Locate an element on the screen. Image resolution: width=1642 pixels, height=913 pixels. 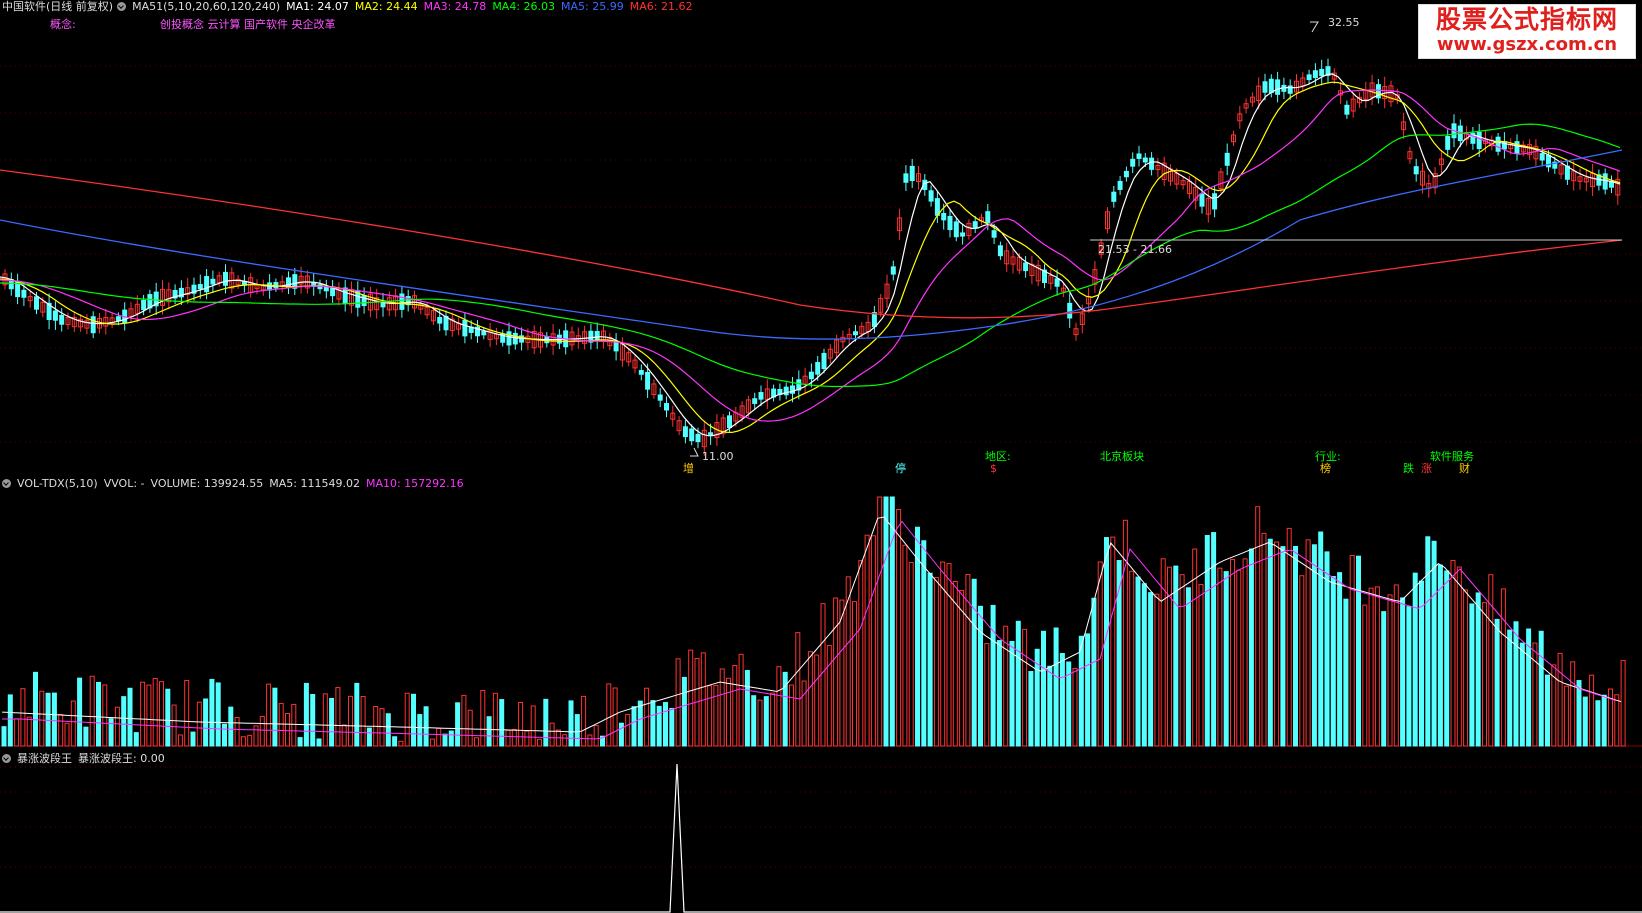
tag-die: 跌 is located at coordinates (1408, 469).